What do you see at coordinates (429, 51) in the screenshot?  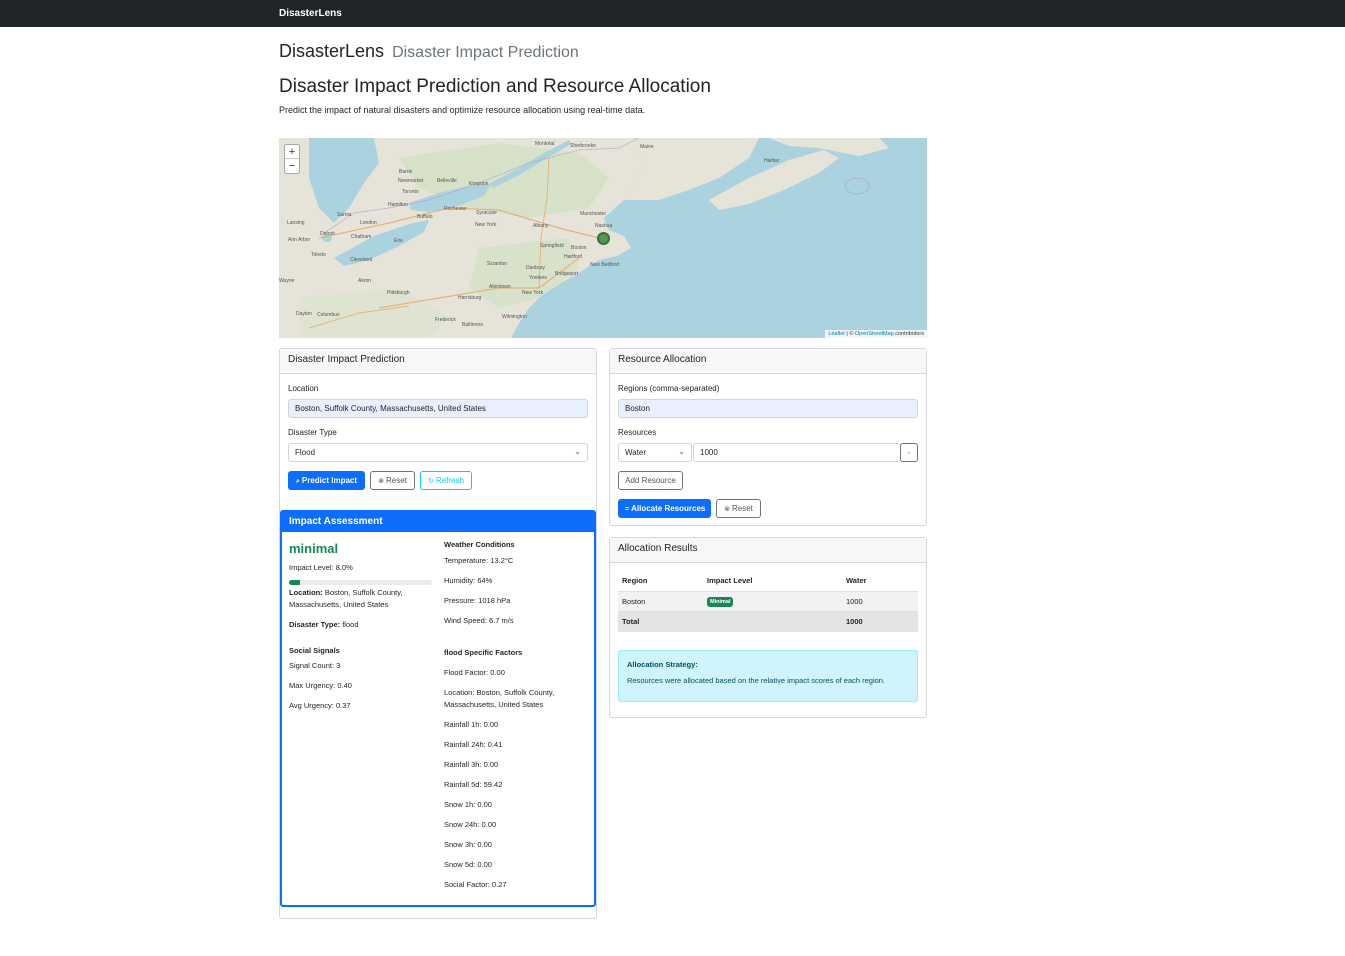 I see `app-title: DisasterLens Disaster Impact Prediction` at bounding box center [429, 51].